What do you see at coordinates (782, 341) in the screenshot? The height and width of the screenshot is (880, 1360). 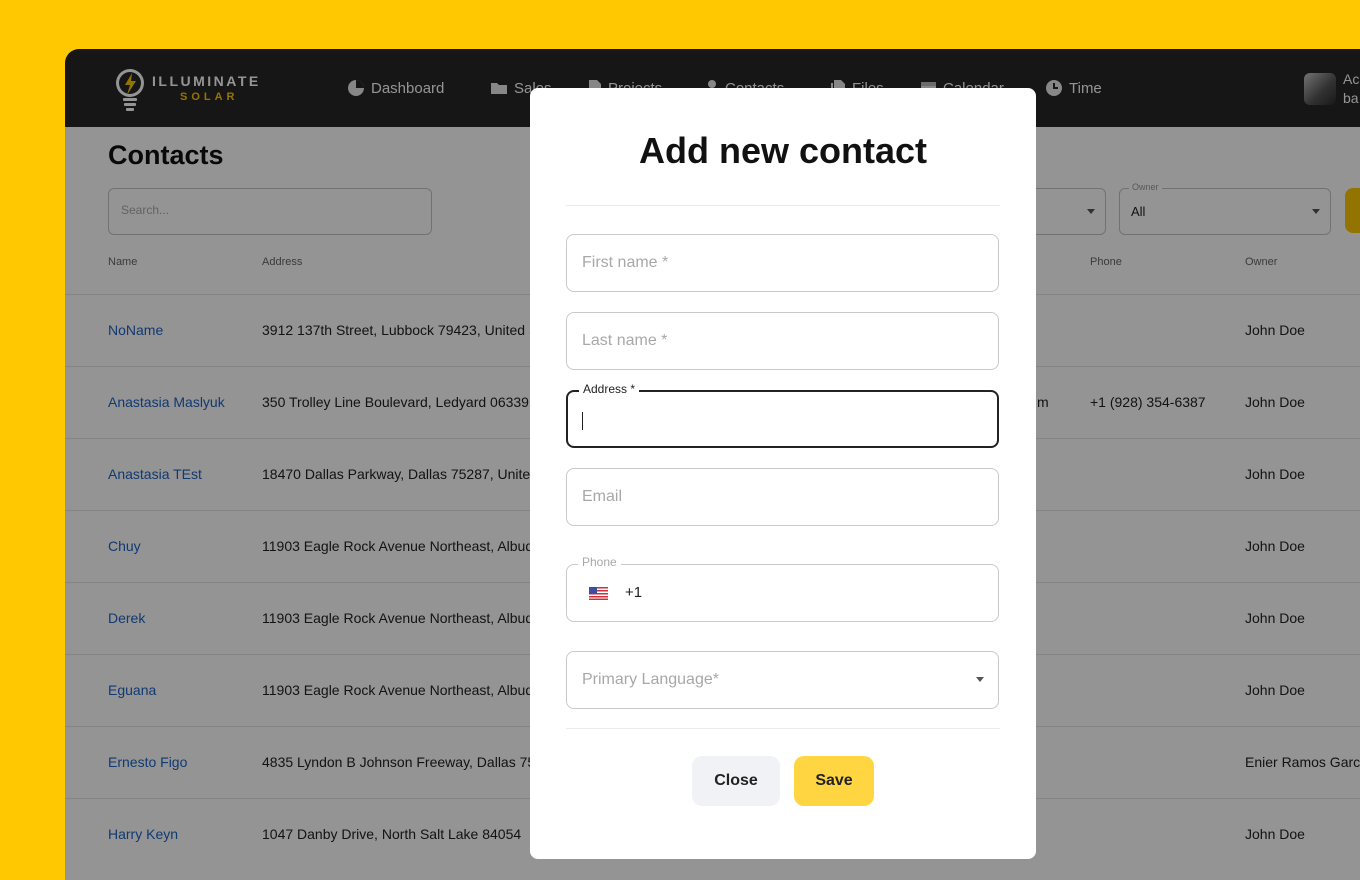 I see `last-name-field: Last name *` at bounding box center [782, 341].